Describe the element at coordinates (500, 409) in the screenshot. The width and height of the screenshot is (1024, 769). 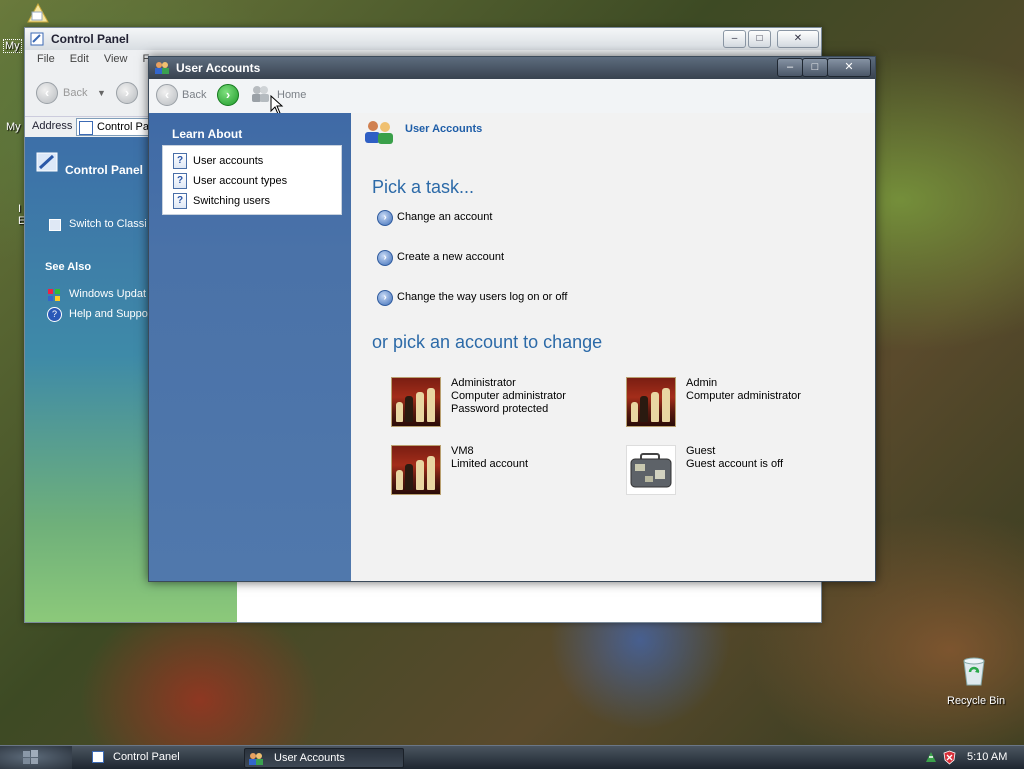
I see `account-status: Password protected` at that location.